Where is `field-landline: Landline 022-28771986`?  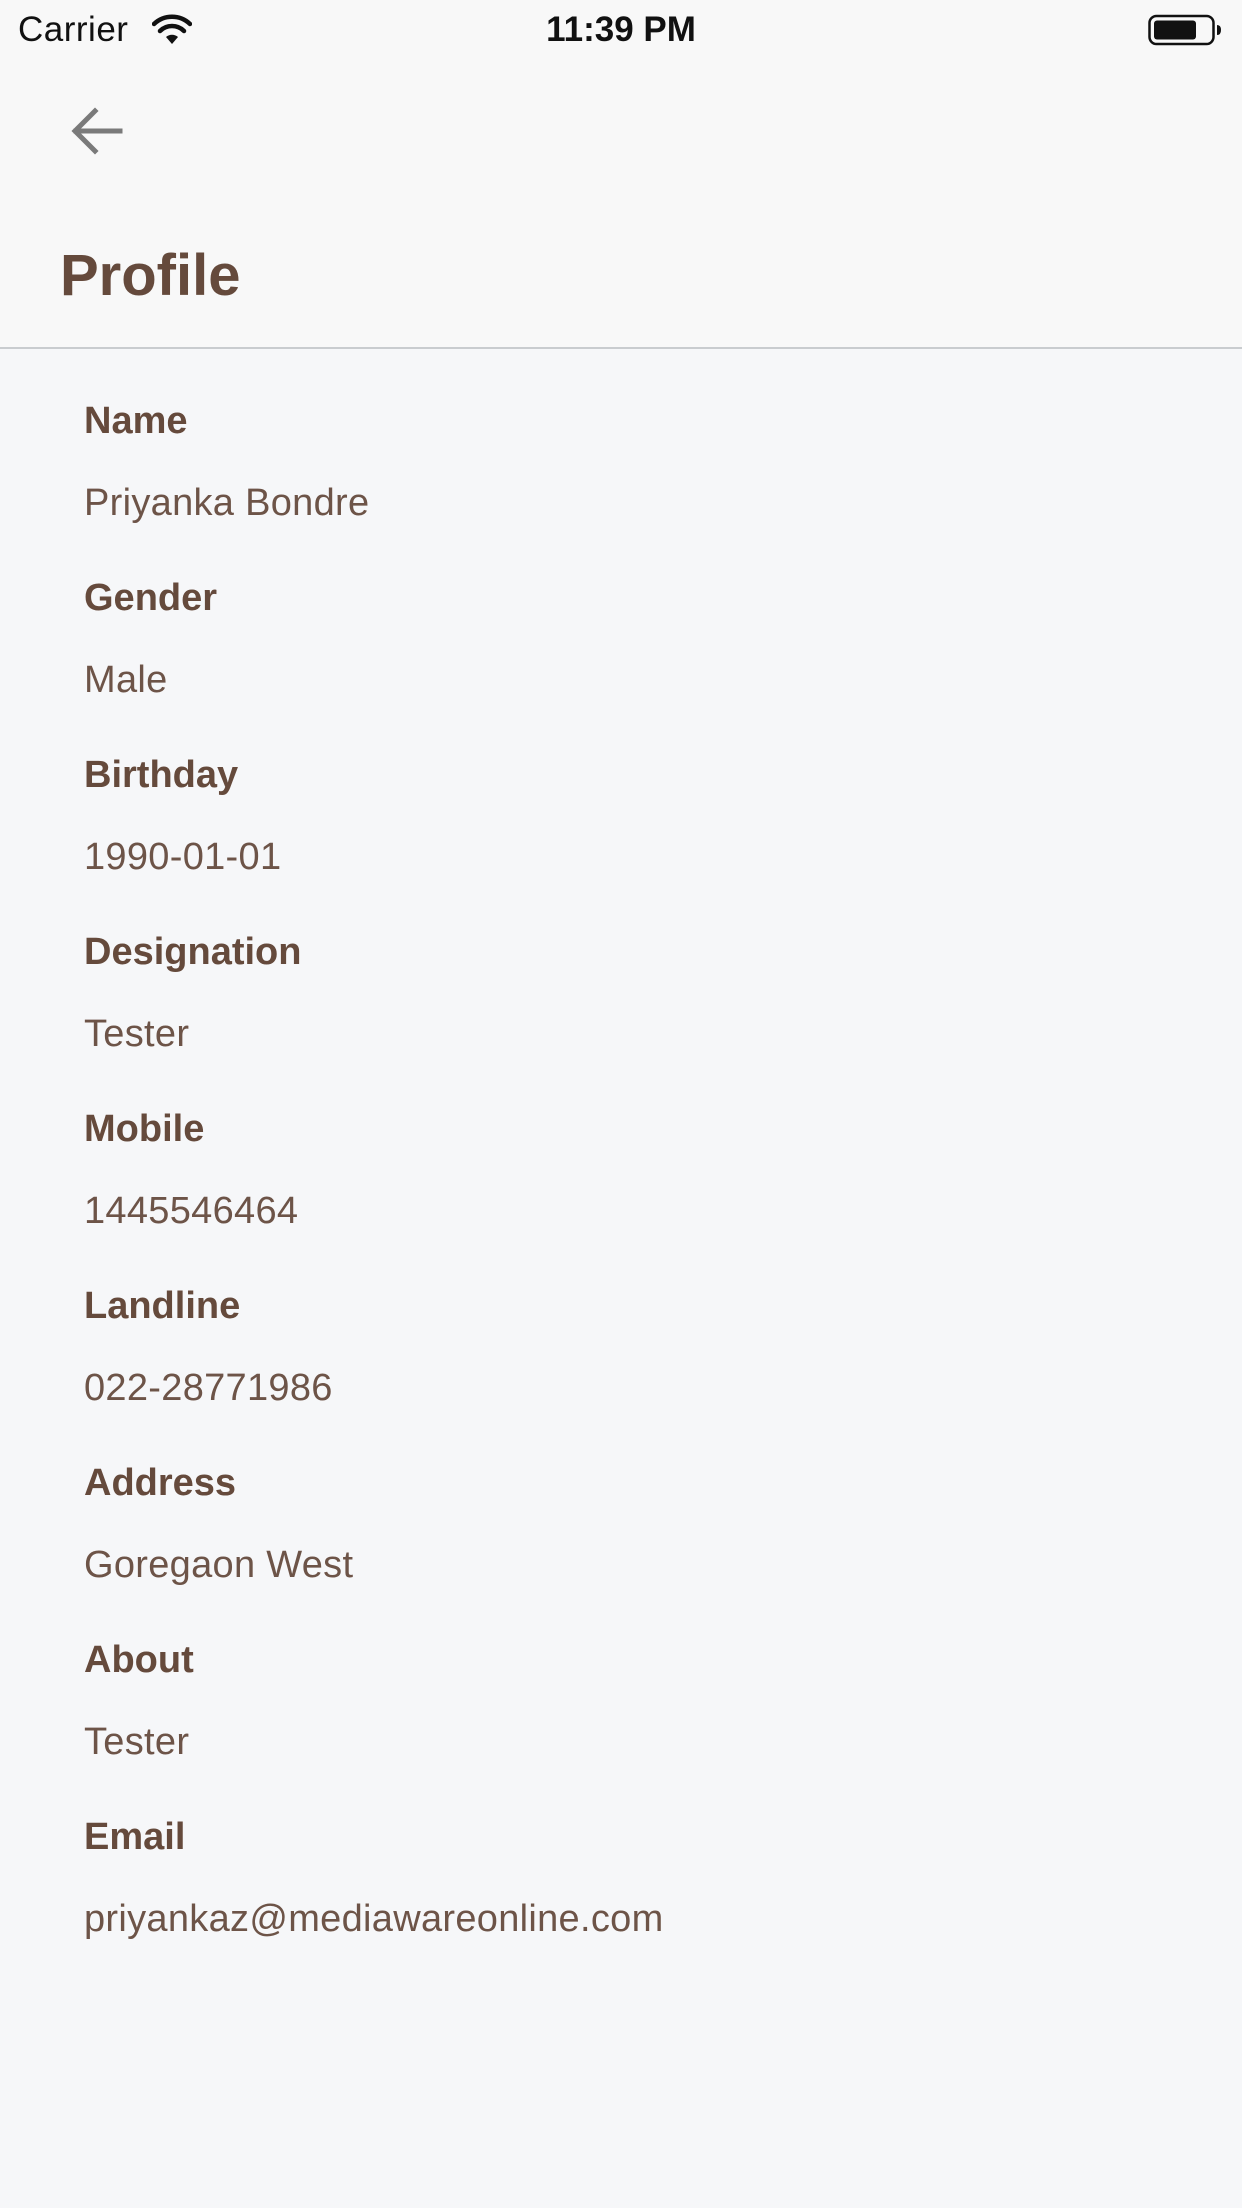 field-landline: Landline 022-28771986 is located at coordinates (634, 1373).